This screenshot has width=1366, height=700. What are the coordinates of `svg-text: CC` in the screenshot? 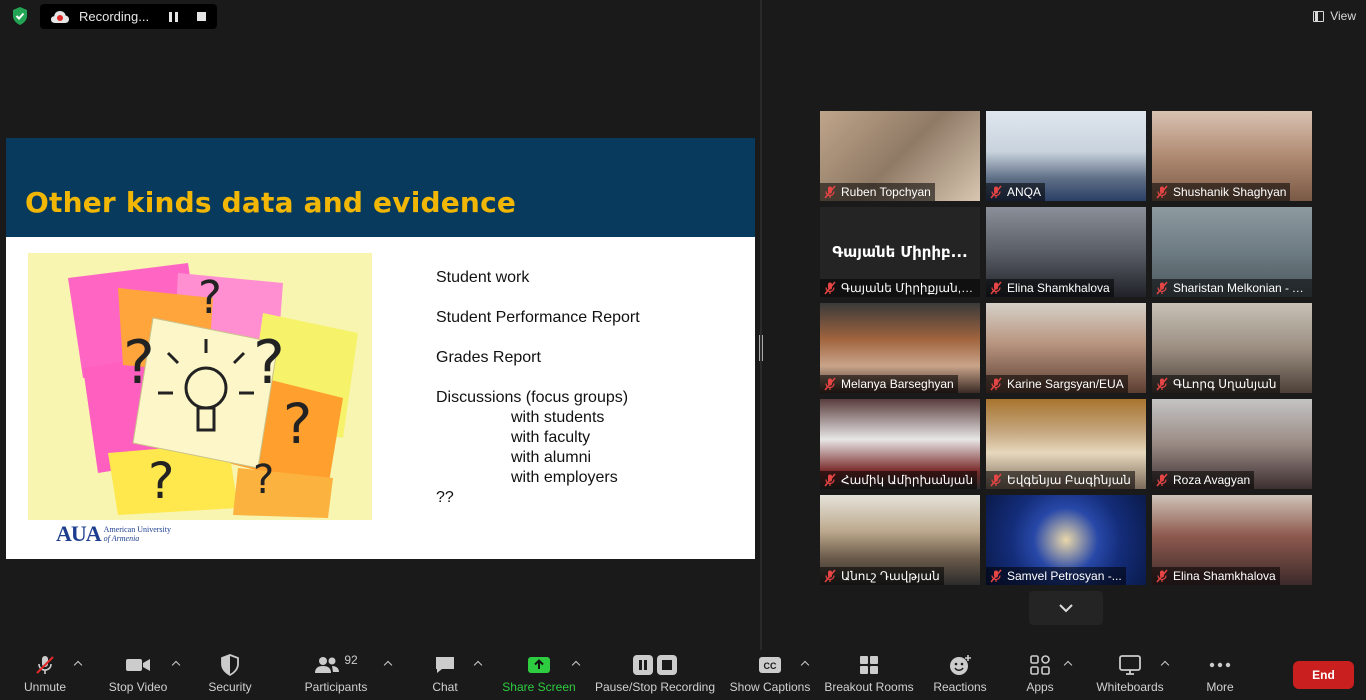 It's located at (770, 666).